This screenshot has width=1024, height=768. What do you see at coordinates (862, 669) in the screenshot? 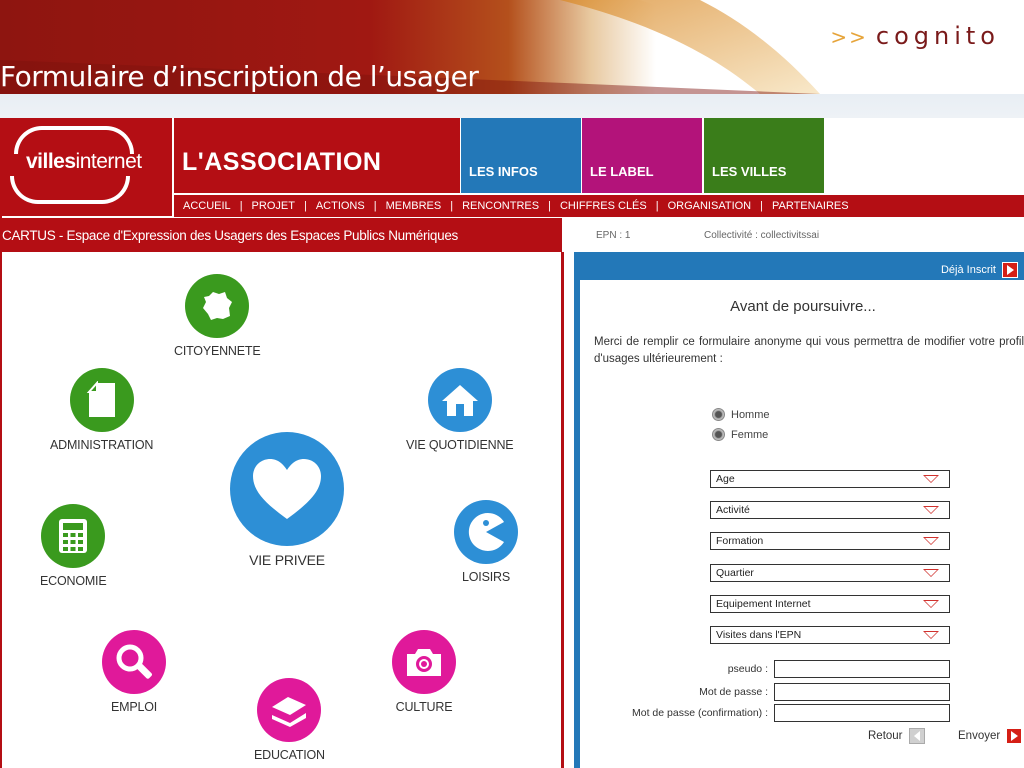
I see `pseudo-input` at bounding box center [862, 669].